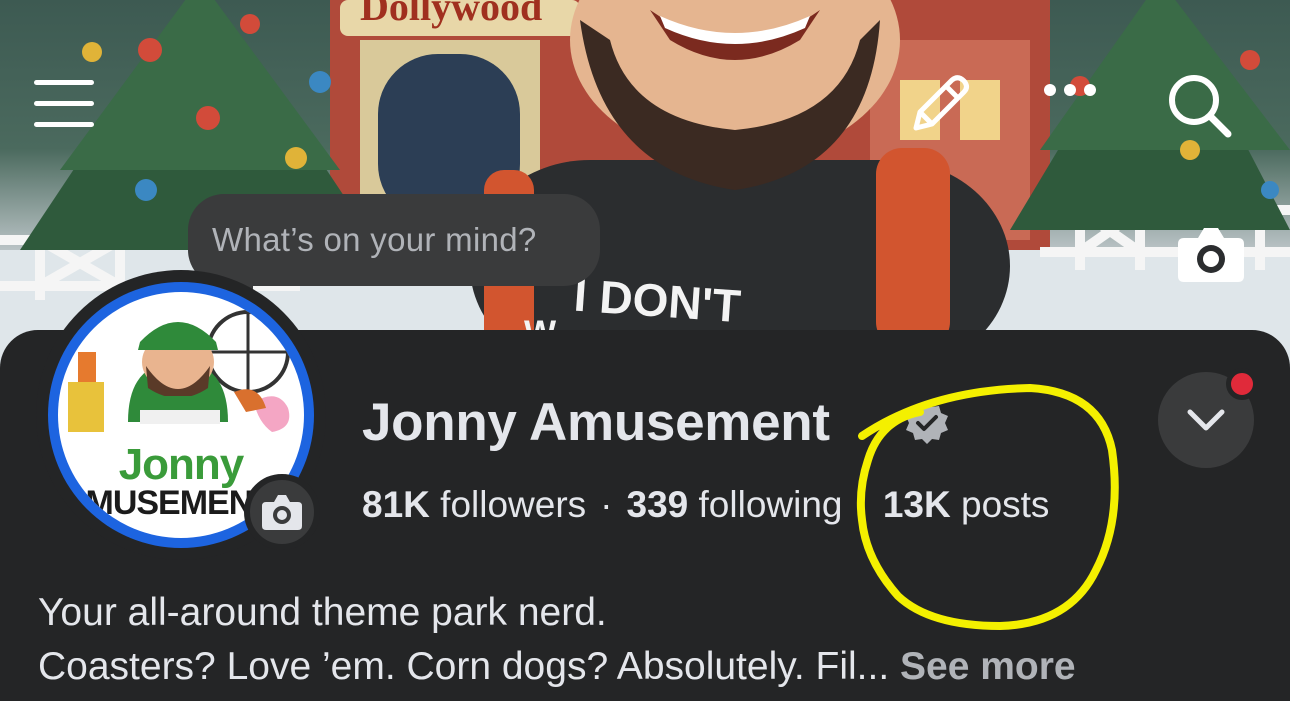 Image resolution: width=1290 pixels, height=701 pixels. What do you see at coordinates (322, 612) in the screenshot?
I see `bio-line-1: Your all-around theme park nerd.` at bounding box center [322, 612].